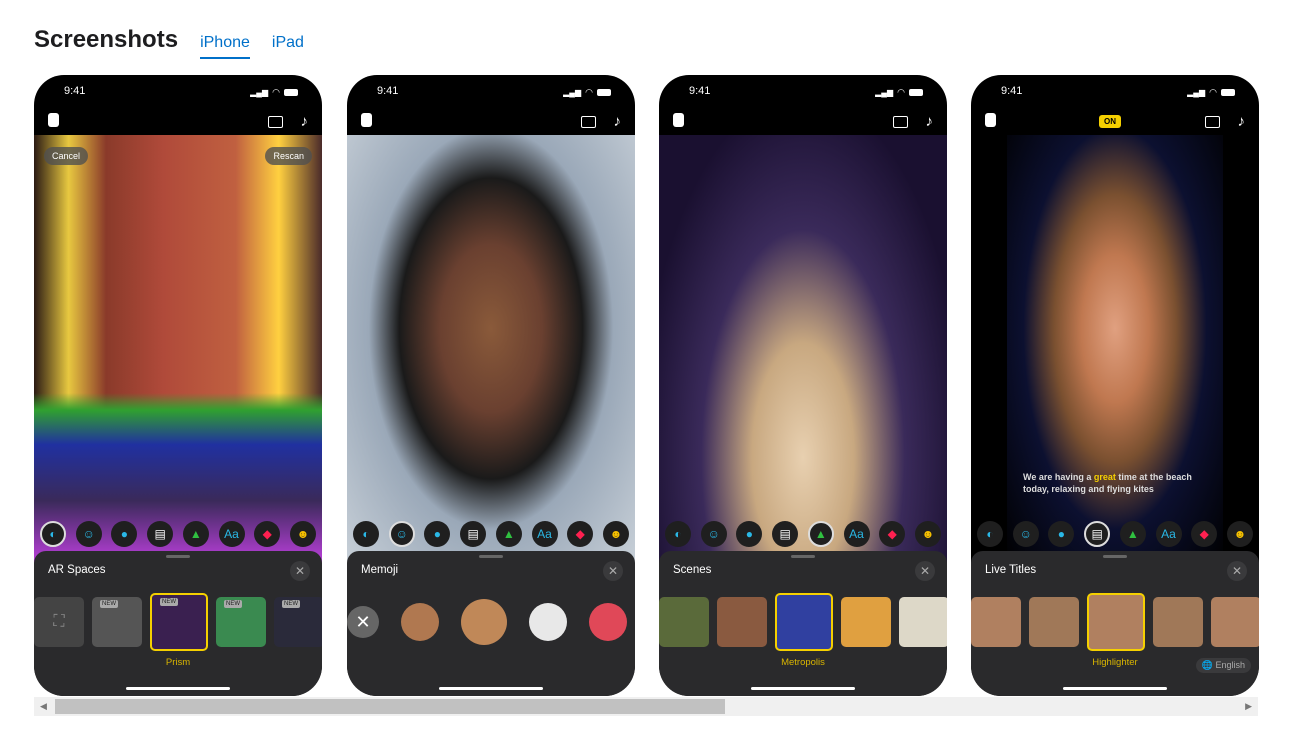 The height and width of the screenshot is (752, 1297). Describe the element at coordinates (43, 706) in the screenshot. I see `scroll-left-icon: ◀` at that location.